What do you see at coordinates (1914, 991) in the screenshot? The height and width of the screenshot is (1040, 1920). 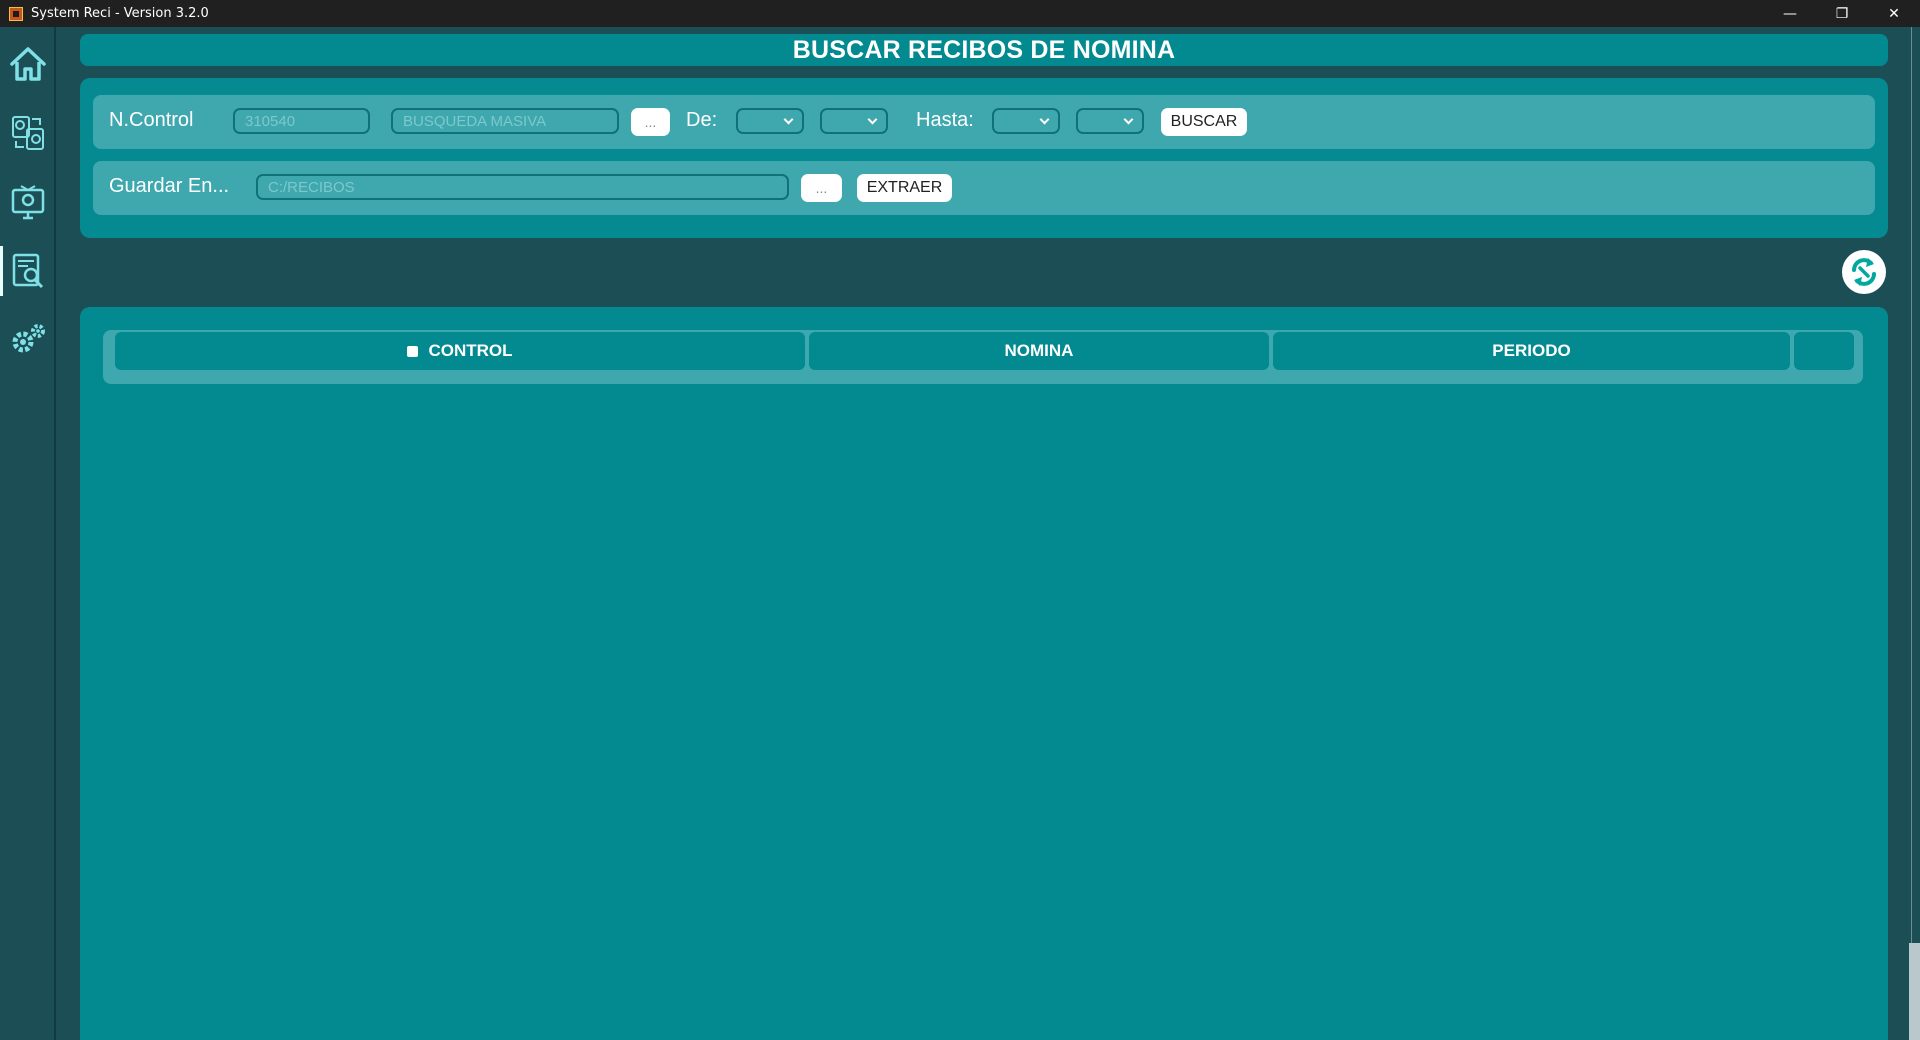 I see `scrollbar-thumb` at bounding box center [1914, 991].